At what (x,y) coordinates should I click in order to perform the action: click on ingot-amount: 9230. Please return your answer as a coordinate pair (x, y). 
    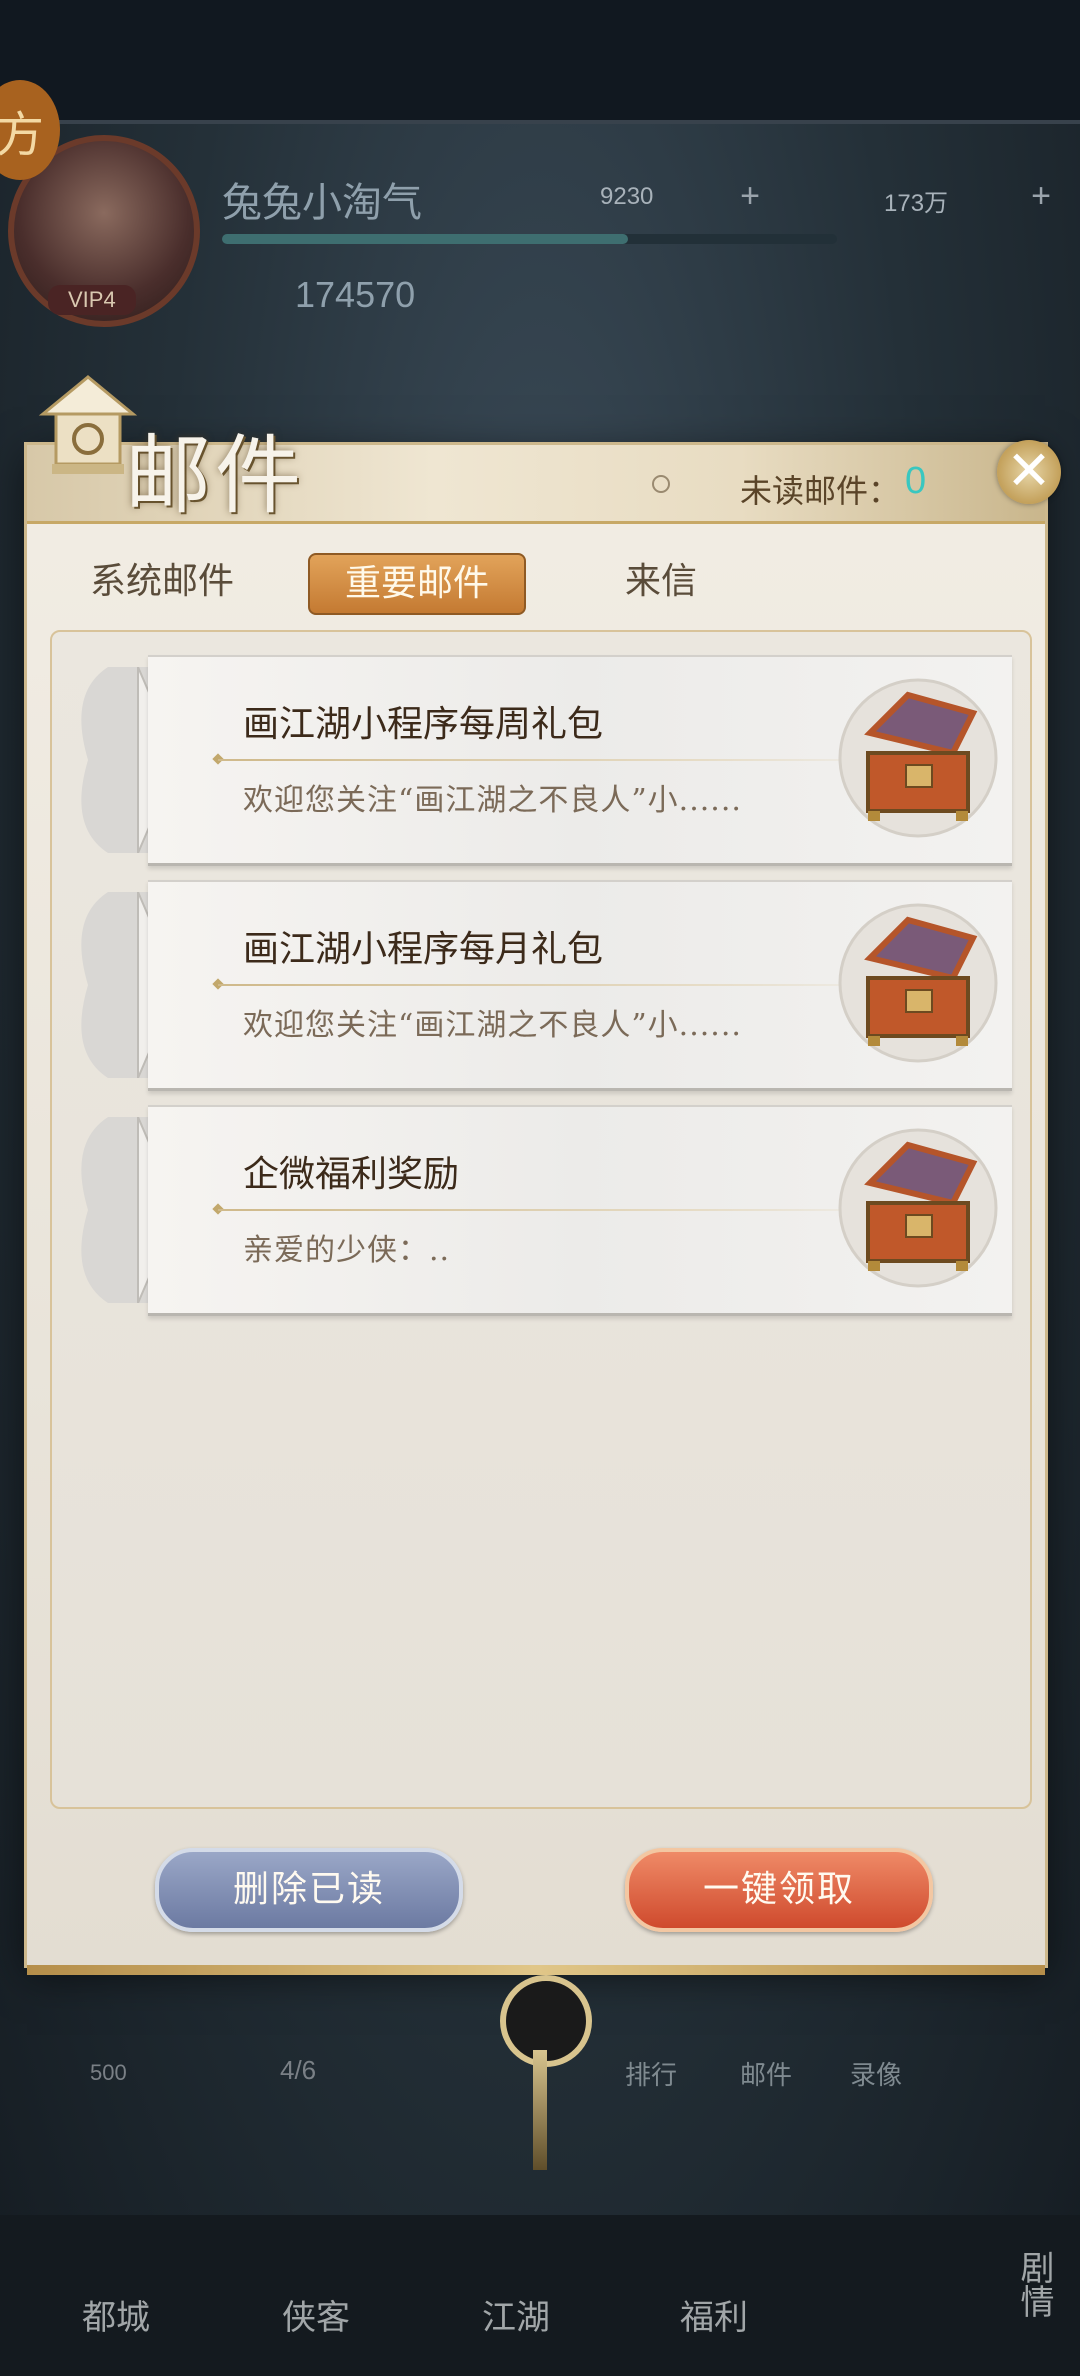
    Looking at the image, I should click on (627, 196).